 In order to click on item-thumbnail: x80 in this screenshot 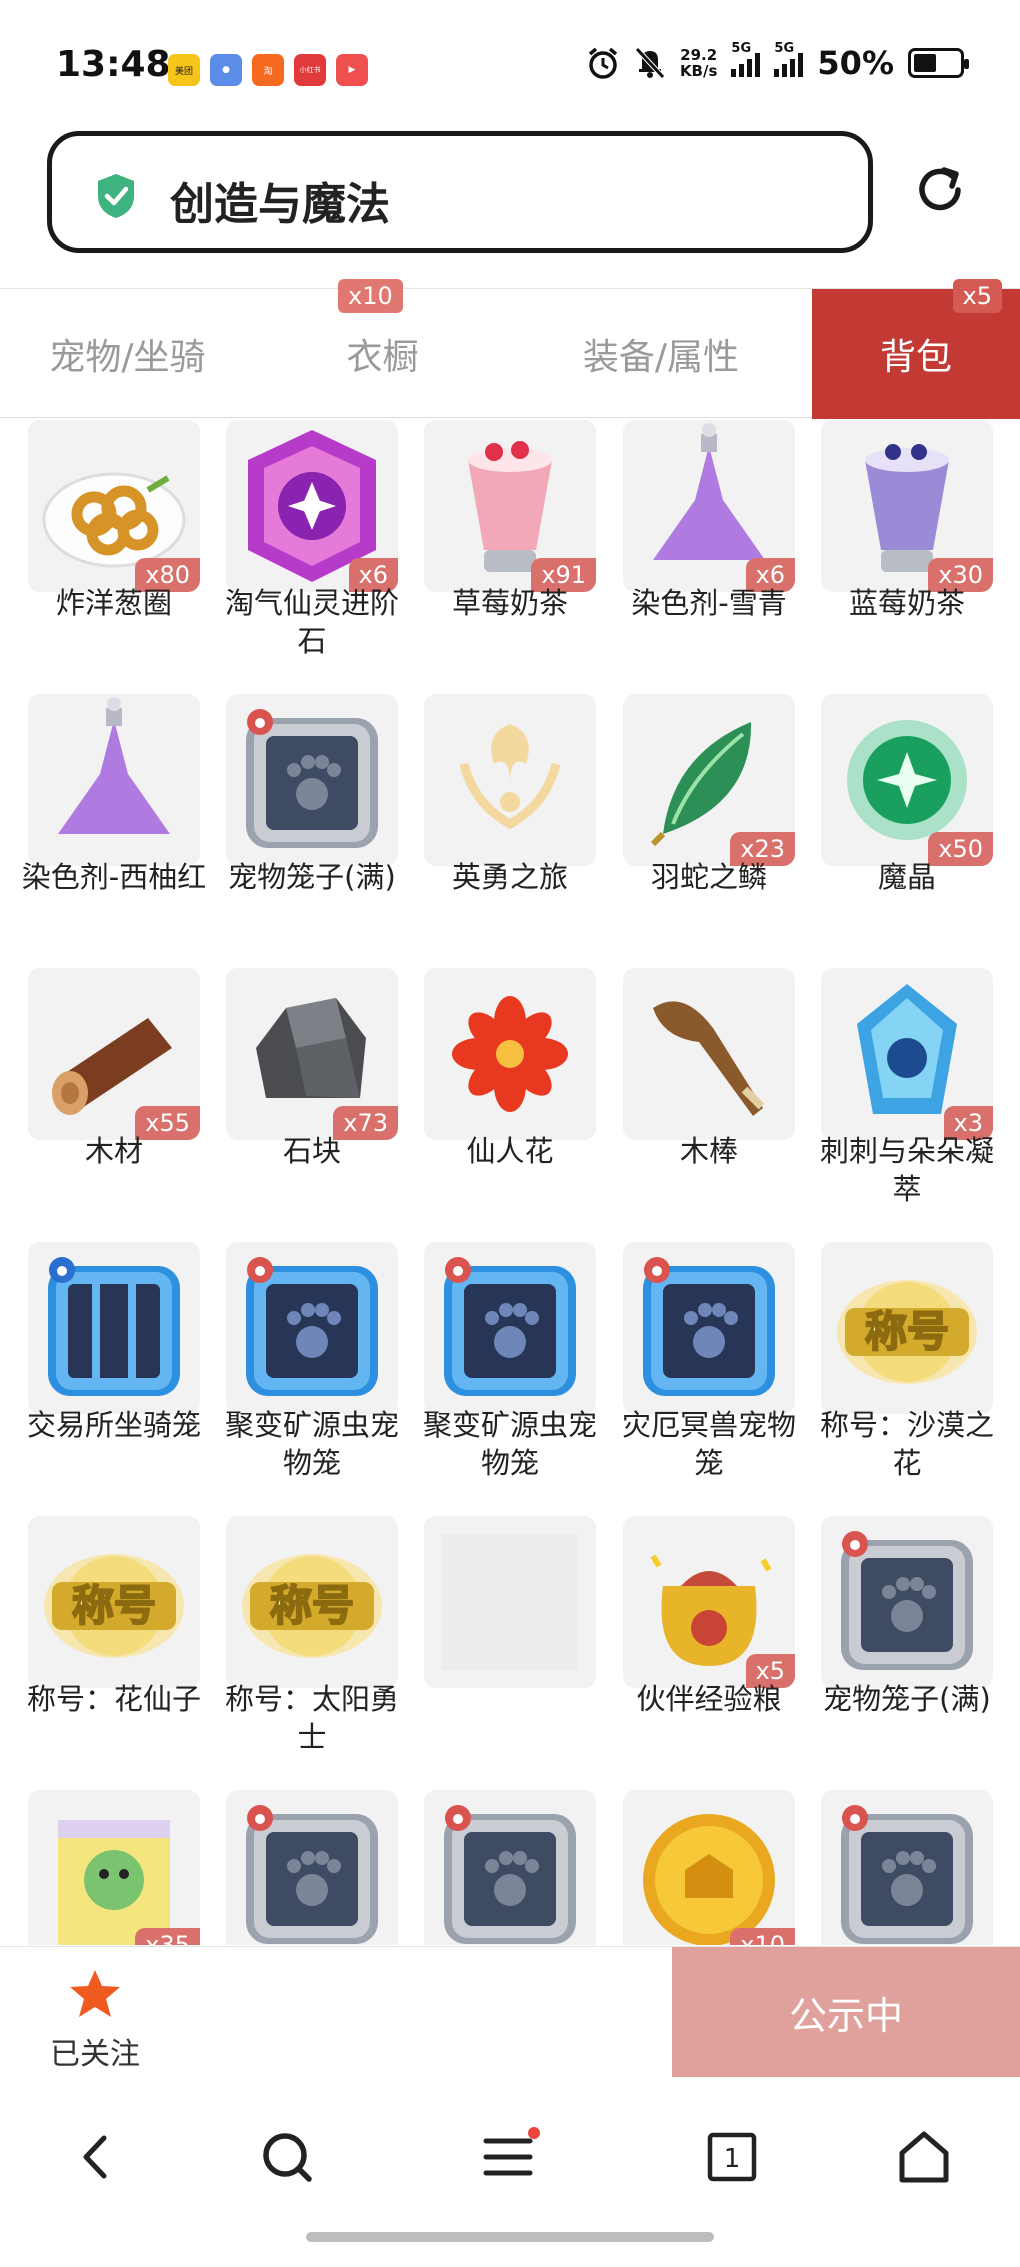, I will do `click(114, 506)`.